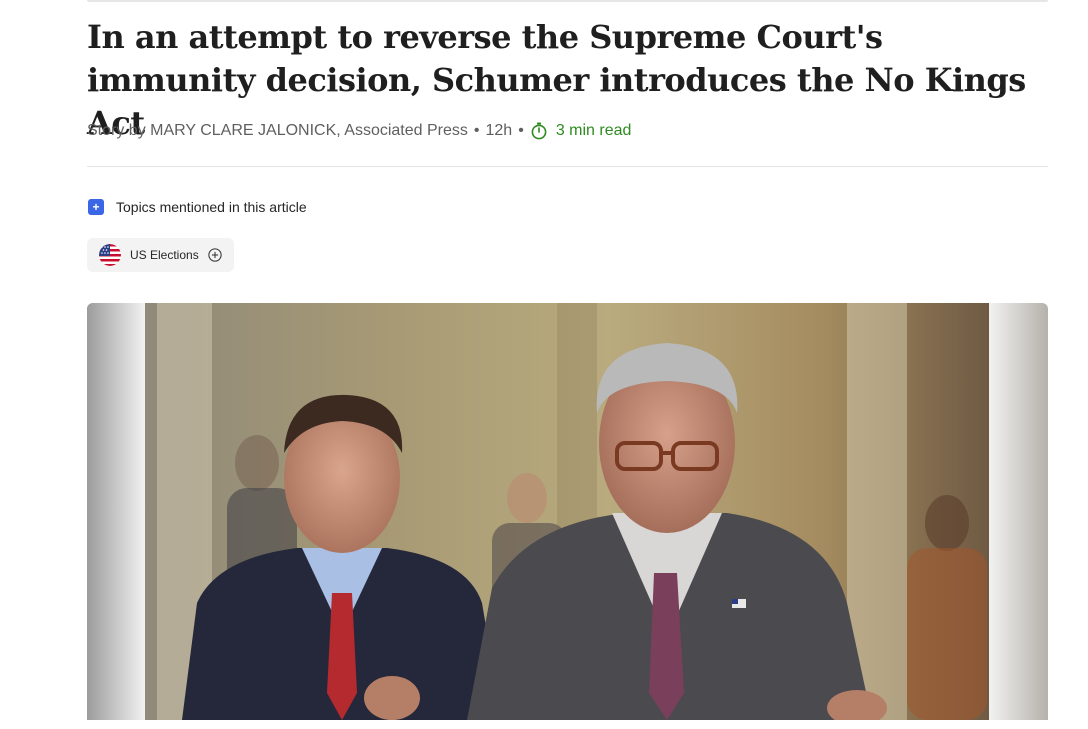 The width and height of the screenshot is (1088, 729). Describe the element at coordinates (567, 166) in the screenshot. I see `divider` at that location.